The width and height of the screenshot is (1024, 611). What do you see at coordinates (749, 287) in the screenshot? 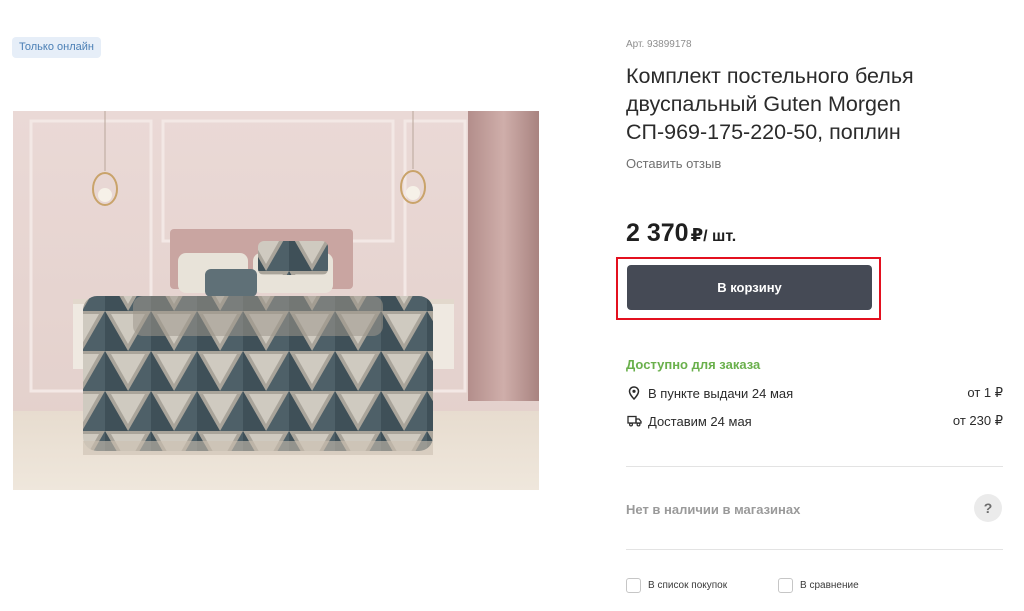
I see `add-to-cart-button: В корзину` at bounding box center [749, 287].